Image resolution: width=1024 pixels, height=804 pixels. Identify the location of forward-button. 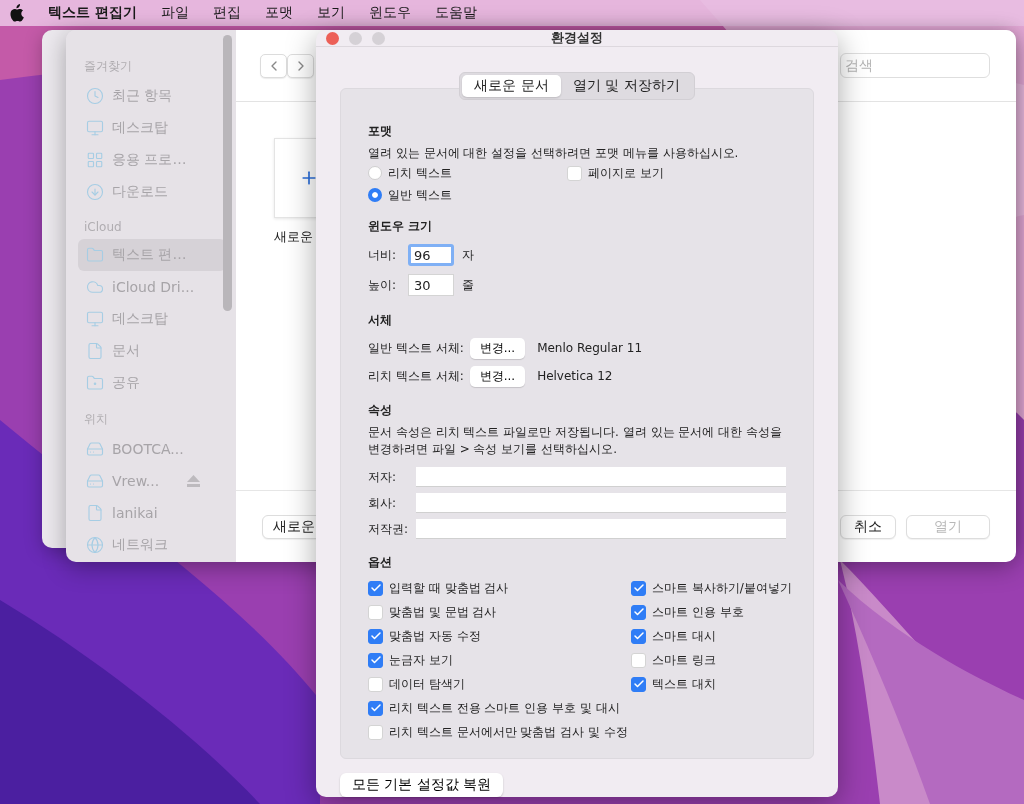
(300, 65).